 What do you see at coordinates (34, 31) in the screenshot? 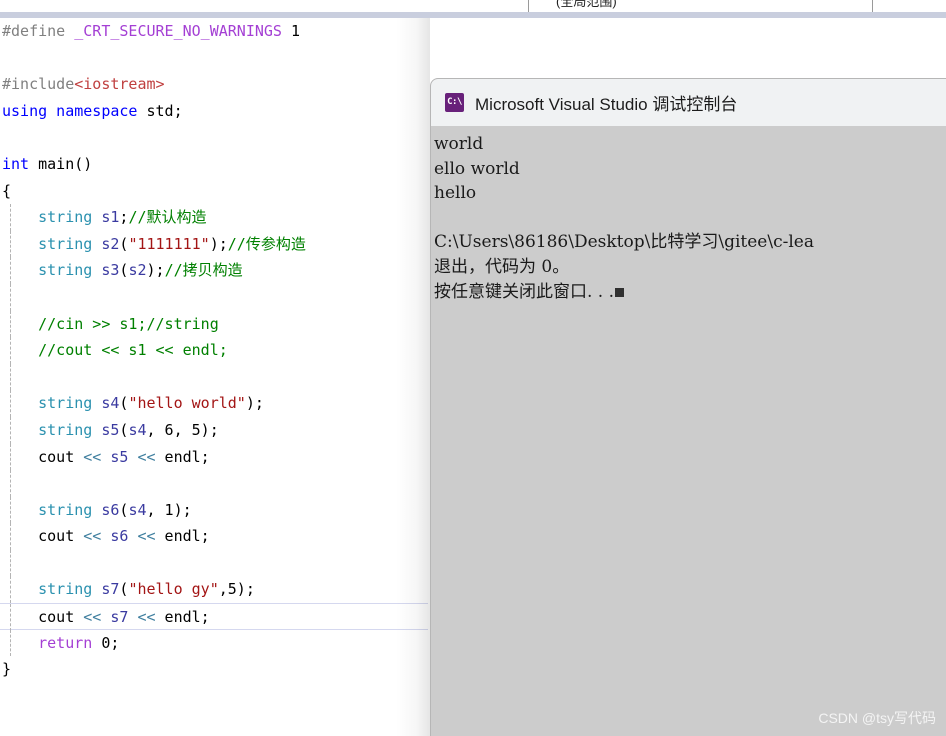
I see `code-token: #define` at bounding box center [34, 31].